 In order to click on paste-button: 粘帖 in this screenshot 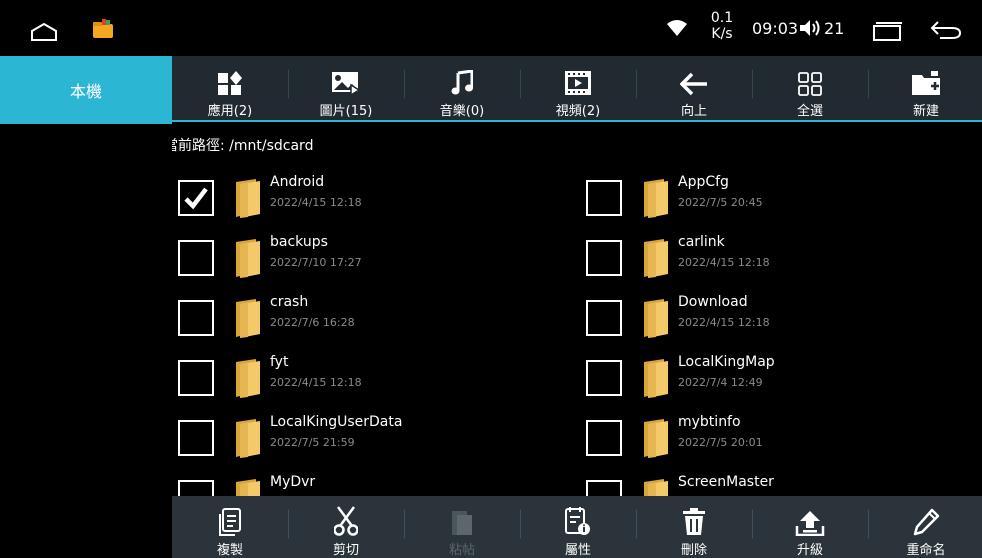, I will do `click(462, 527)`.